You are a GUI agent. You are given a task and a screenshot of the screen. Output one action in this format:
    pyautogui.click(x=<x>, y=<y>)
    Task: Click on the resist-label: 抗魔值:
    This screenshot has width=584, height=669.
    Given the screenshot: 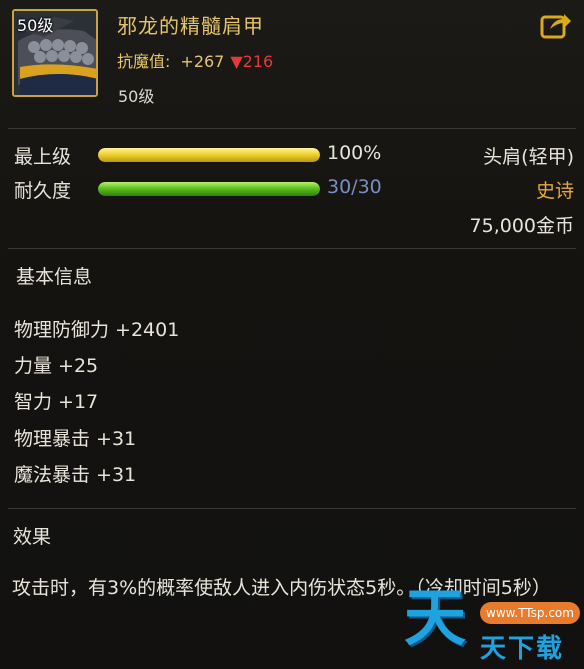 What is the action you would take?
    pyautogui.click(x=144, y=61)
    